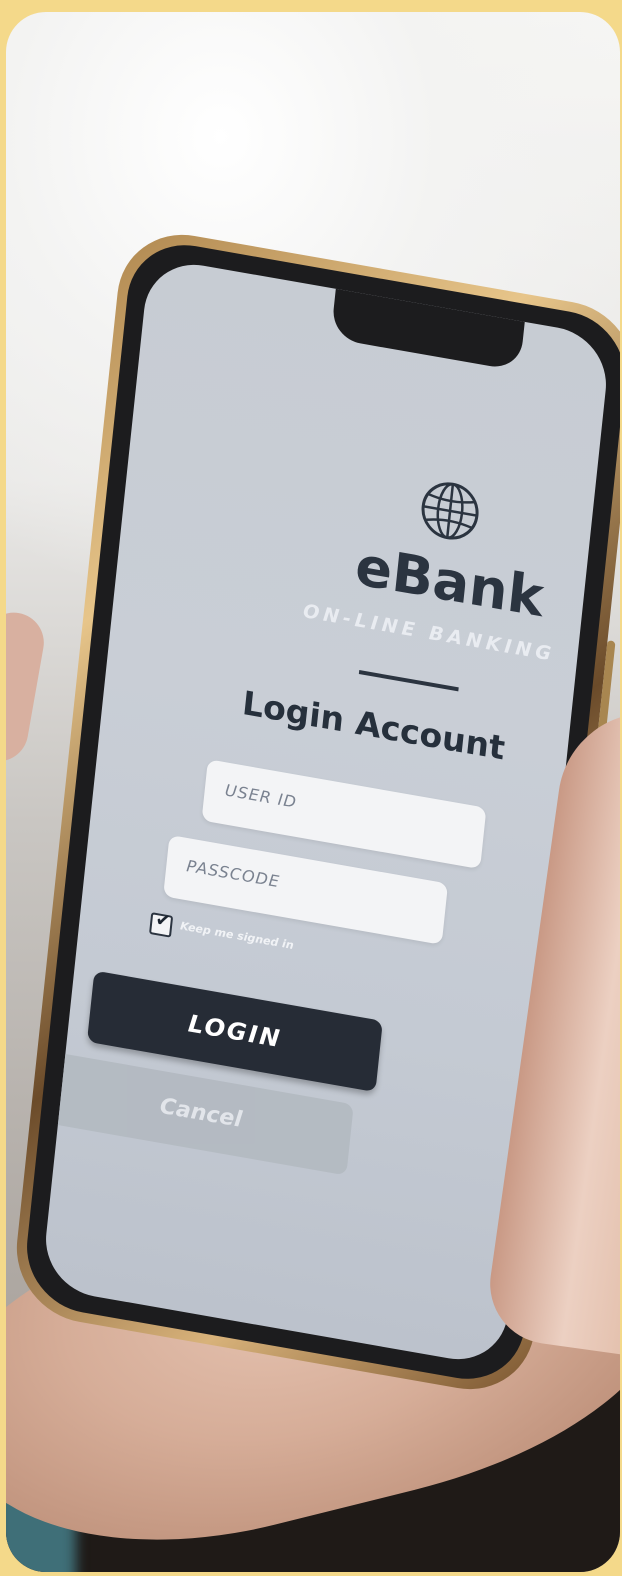 Image resolution: width=622 pixels, height=1576 pixels. I want to click on globe-icon, so click(450, 511).